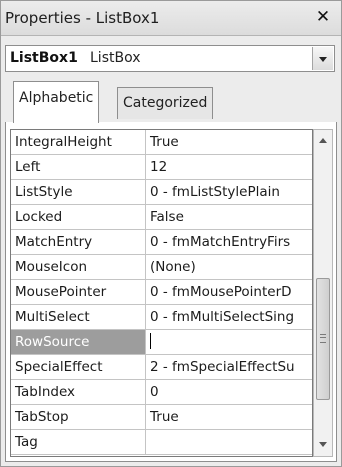 This screenshot has height=467, width=342. Describe the element at coordinates (44, 58) in the screenshot. I see `object-name: ListBox1` at that location.